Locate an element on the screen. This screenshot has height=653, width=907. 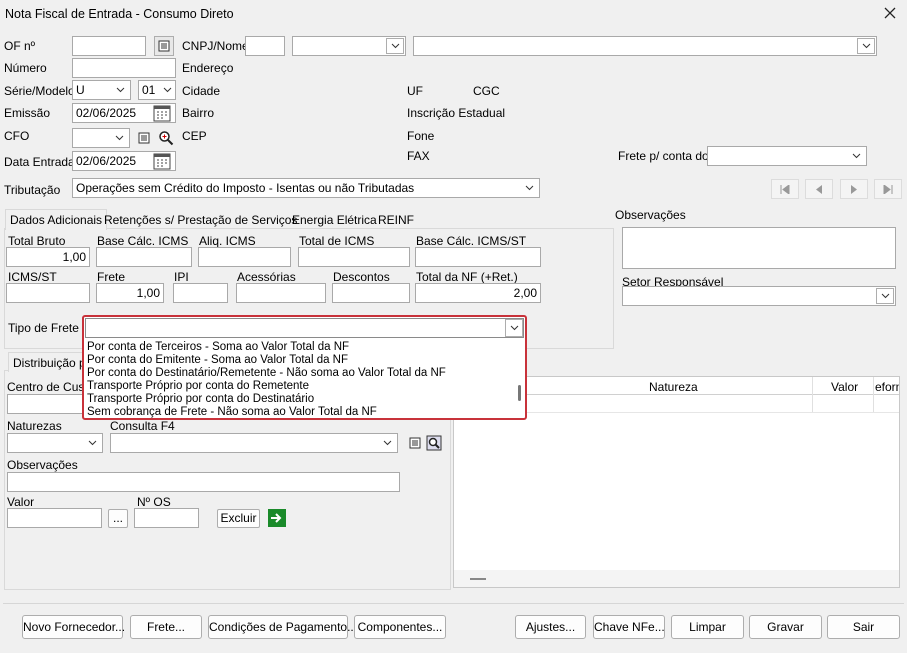
last-record-button is located at coordinates (888, 189).